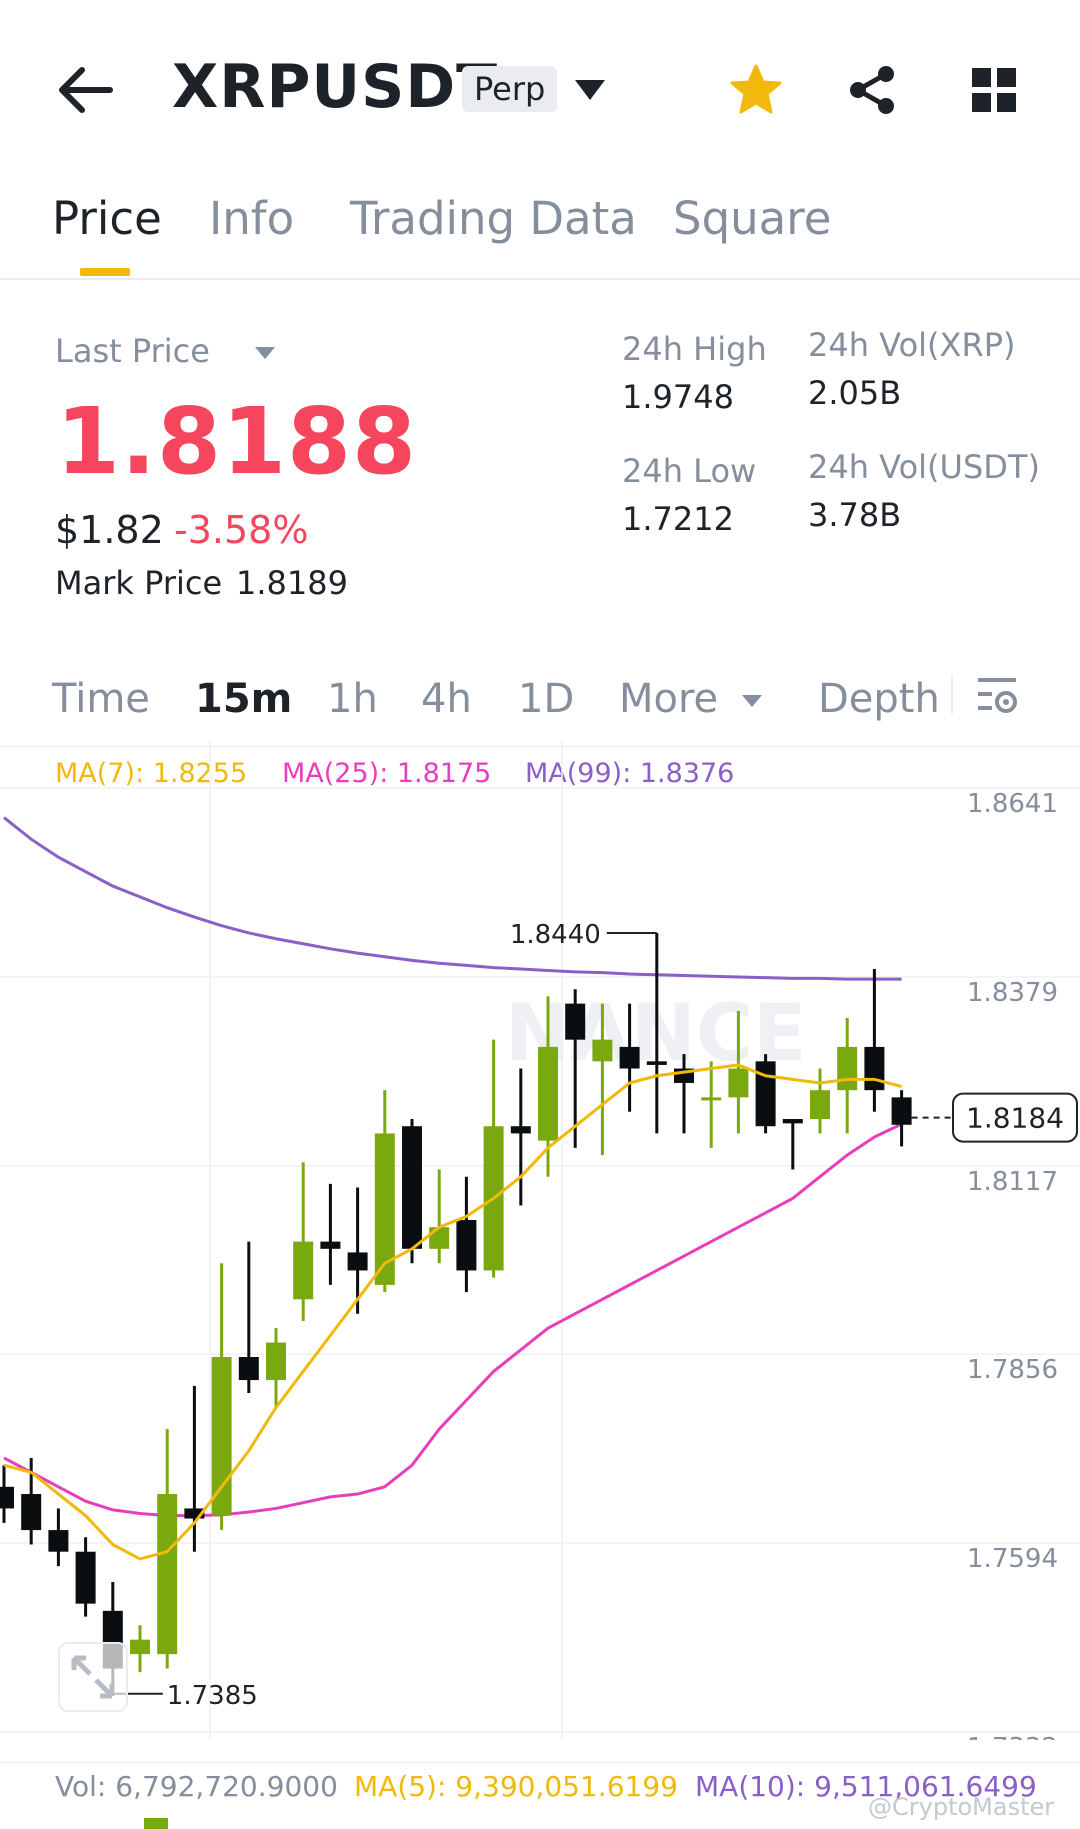 The height and width of the screenshot is (1829, 1080). Describe the element at coordinates (1012, 1182) in the screenshot. I see `y-tick-label: 1.8117` at that location.